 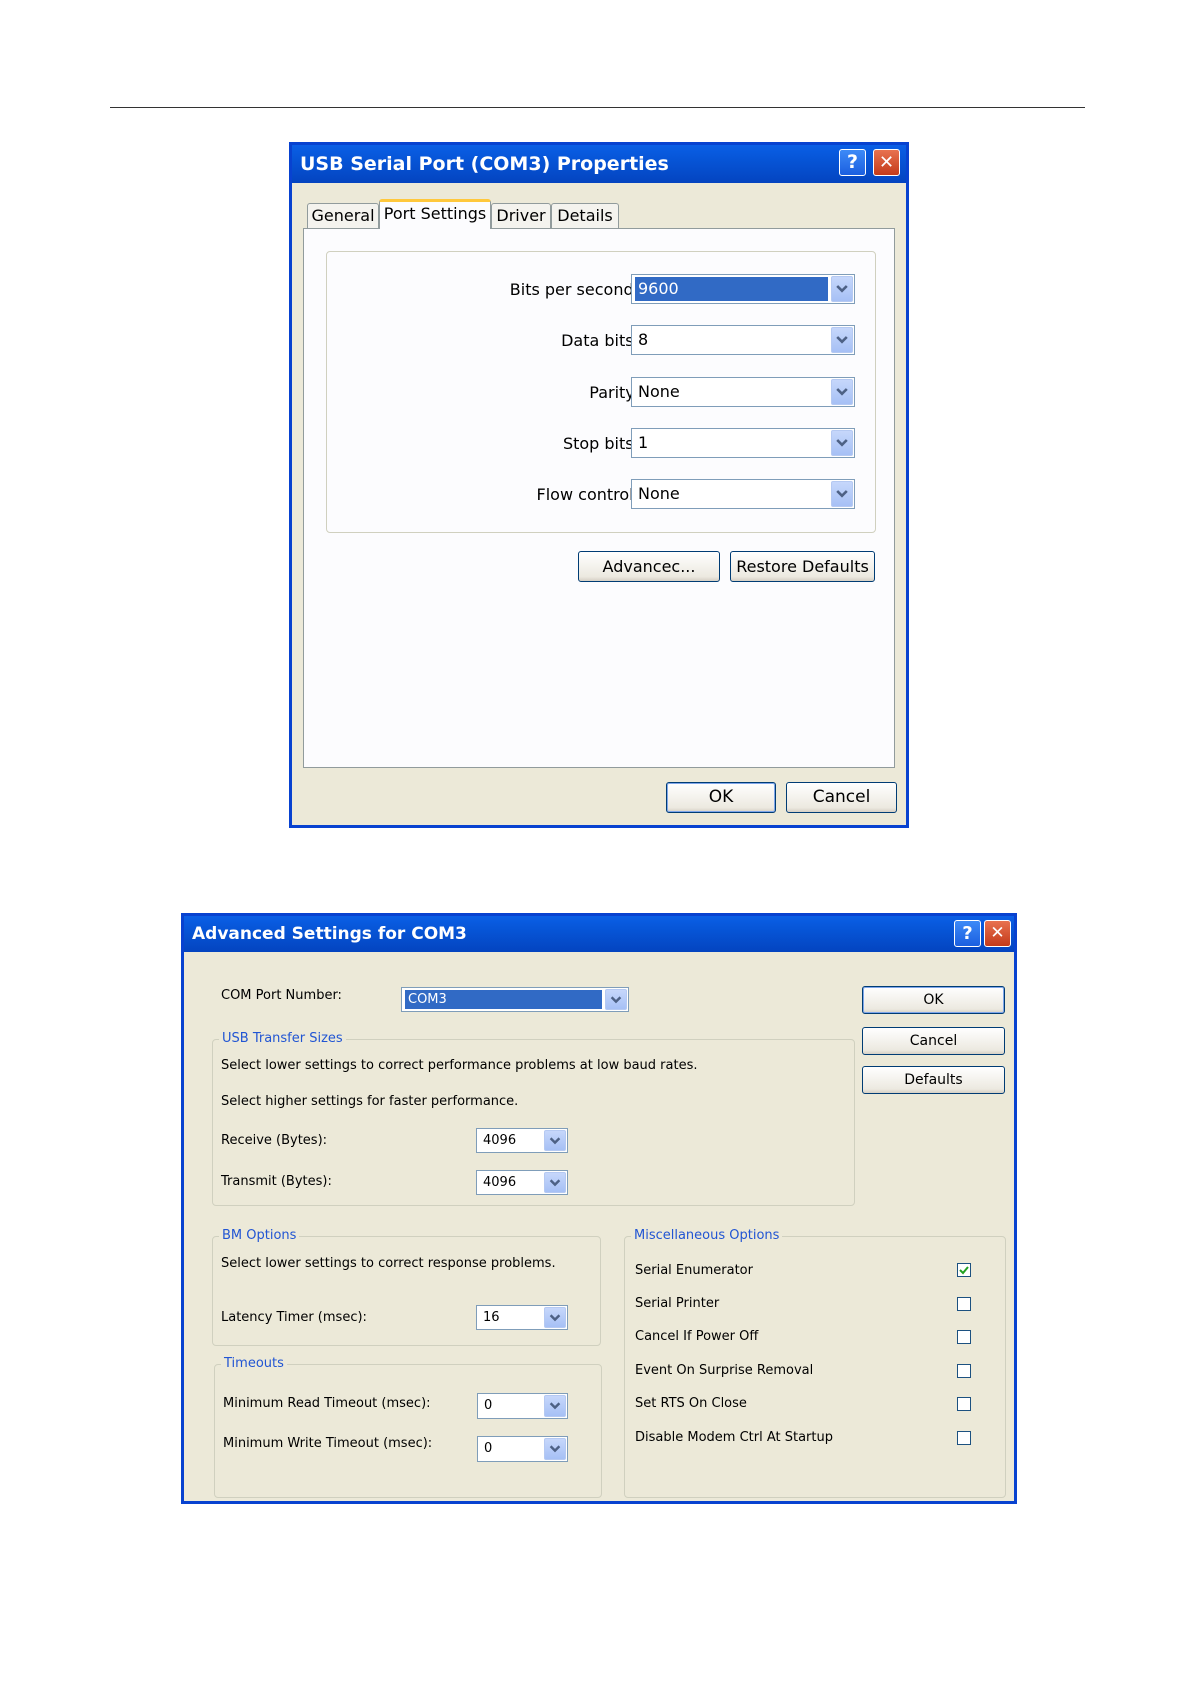 I want to click on serial-enumerator-checkbox, so click(x=964, y=1270).